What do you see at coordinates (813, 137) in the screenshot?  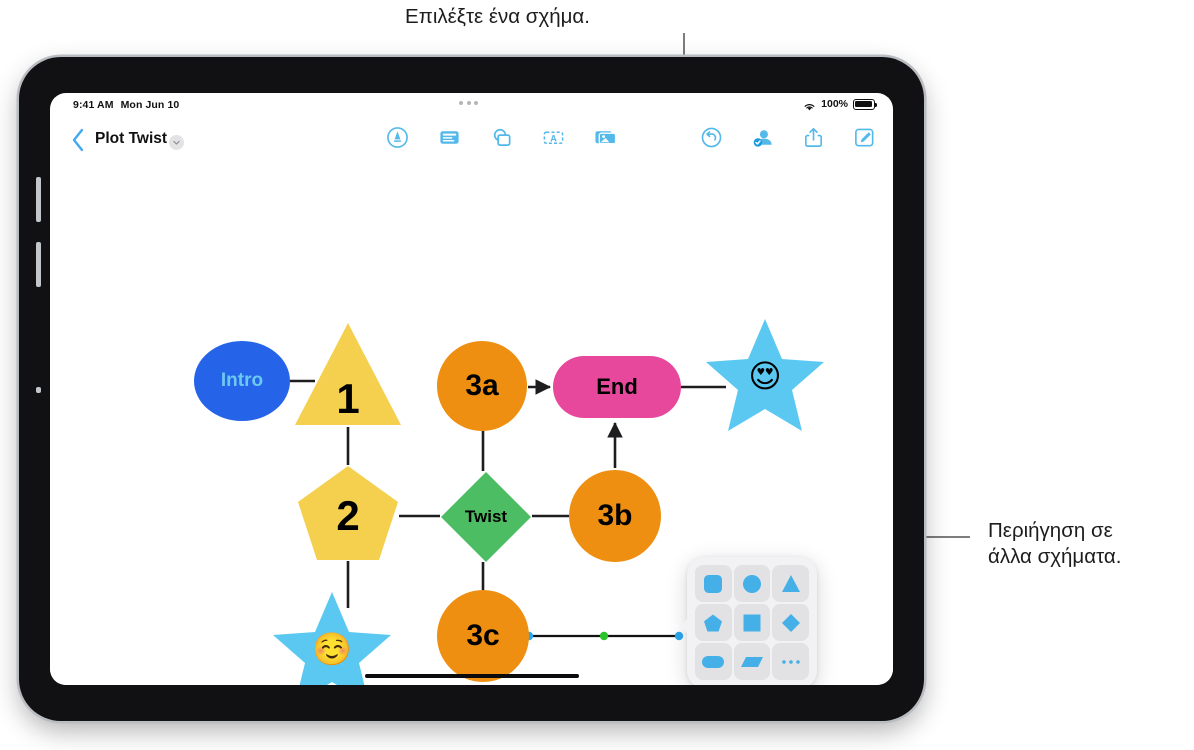 I see `share-up-arrow-icon` at bounding box center [813, 137].